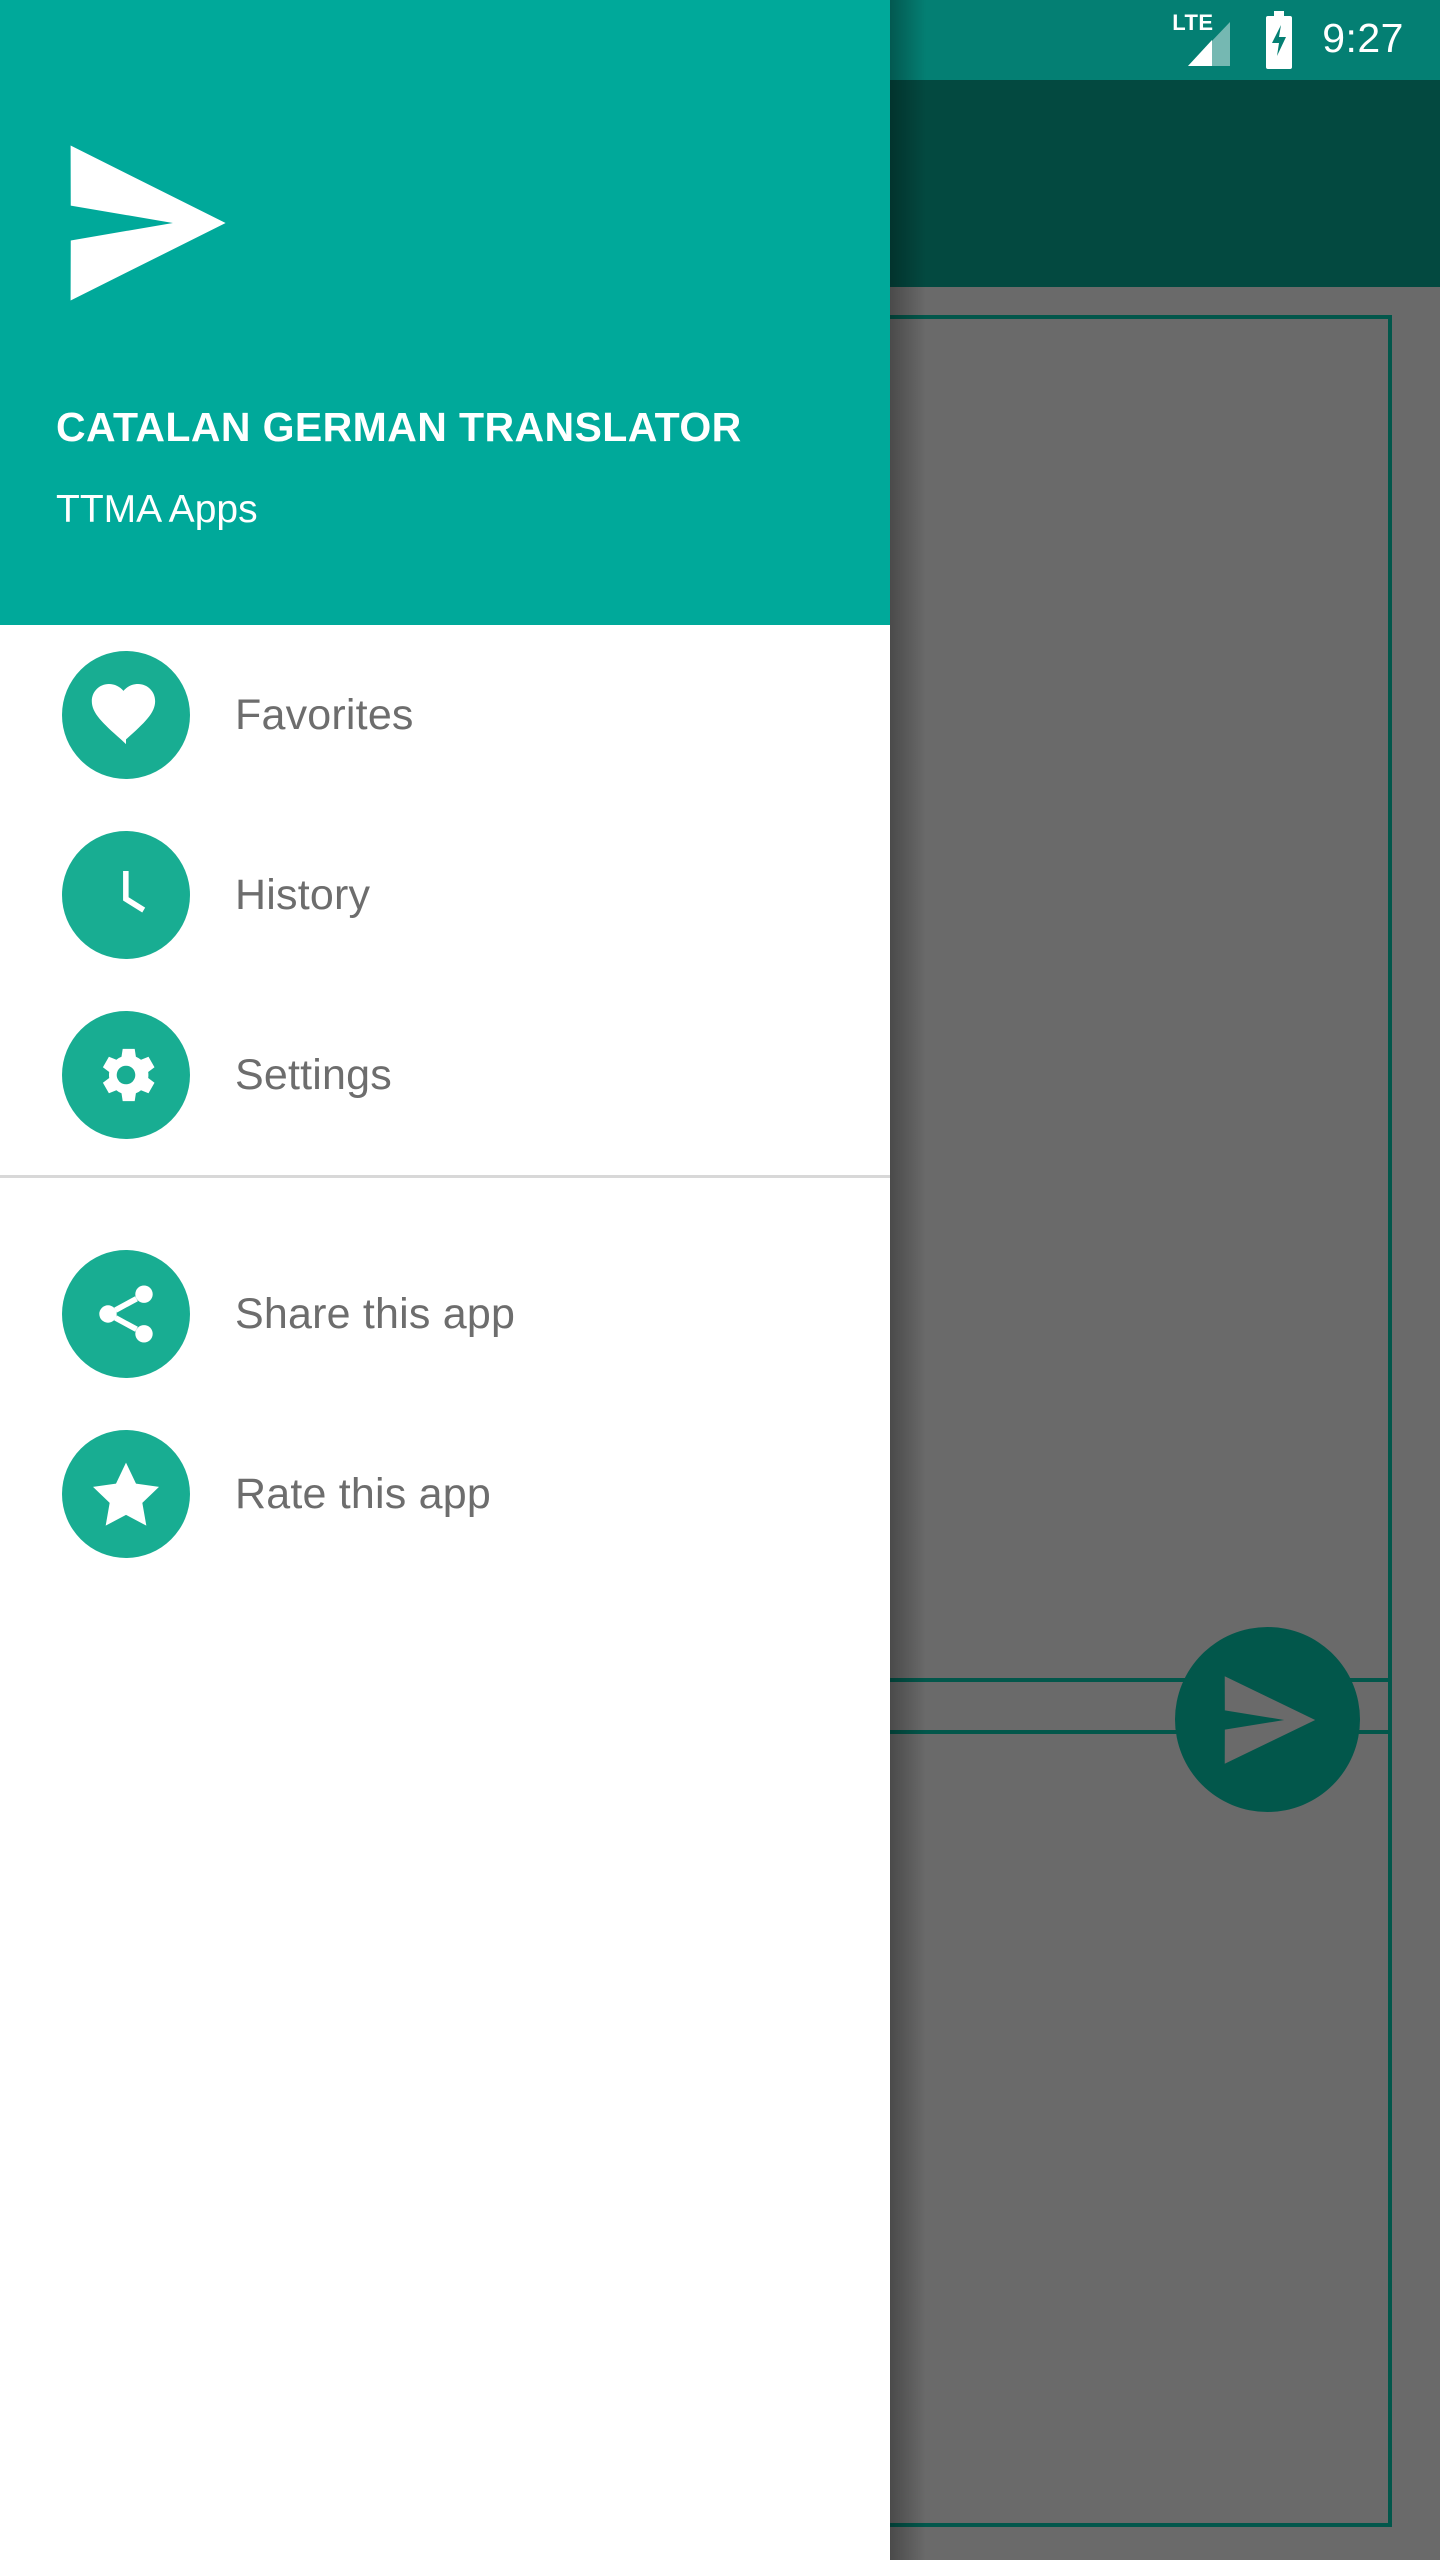  I want to click on share-icon, so click(126, 1314).